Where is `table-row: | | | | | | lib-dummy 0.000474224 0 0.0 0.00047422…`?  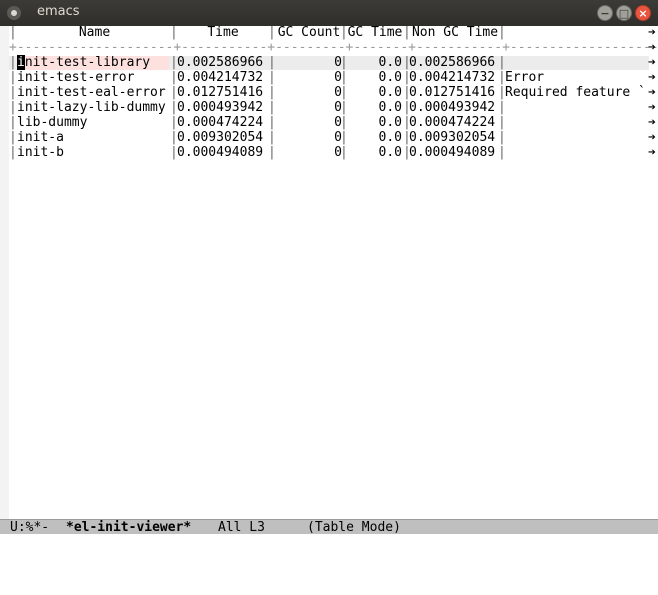 table-row: | | | | | | lib-dummy 0.000474224 0 0.0 0.00047422… is located at coordinates (329, 122).